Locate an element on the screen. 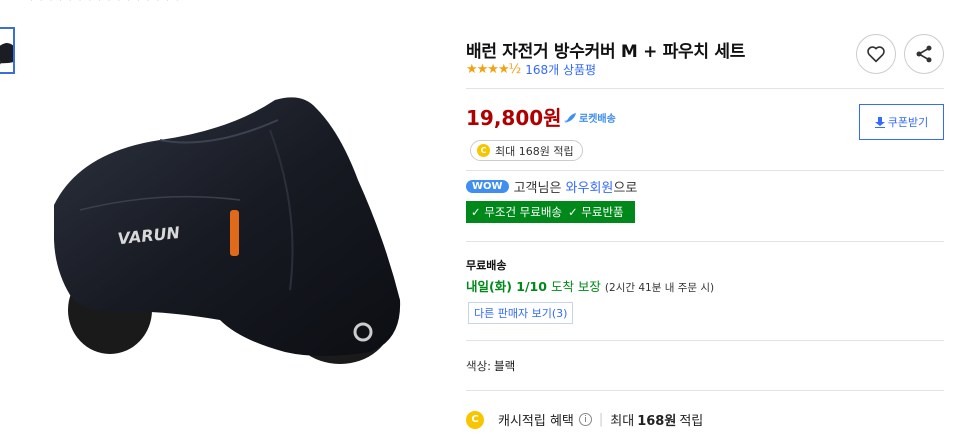  option-value: 블랙 is located at coordinates (505, 366).